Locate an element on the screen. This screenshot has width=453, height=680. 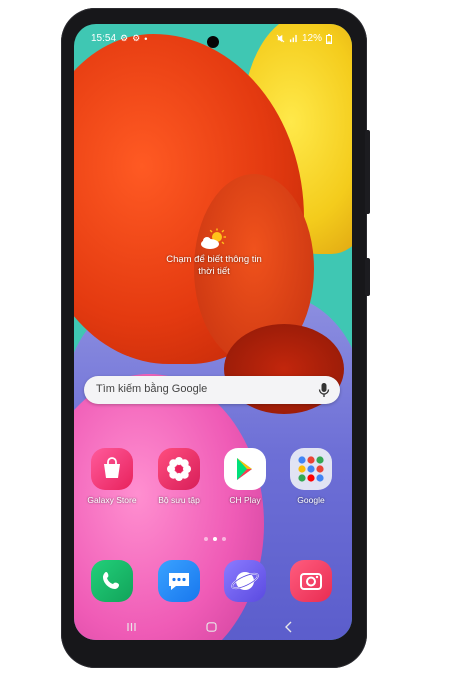
weather-widget: Chạm để biết thông tin thời tiết is located at coordinates (214, 253).